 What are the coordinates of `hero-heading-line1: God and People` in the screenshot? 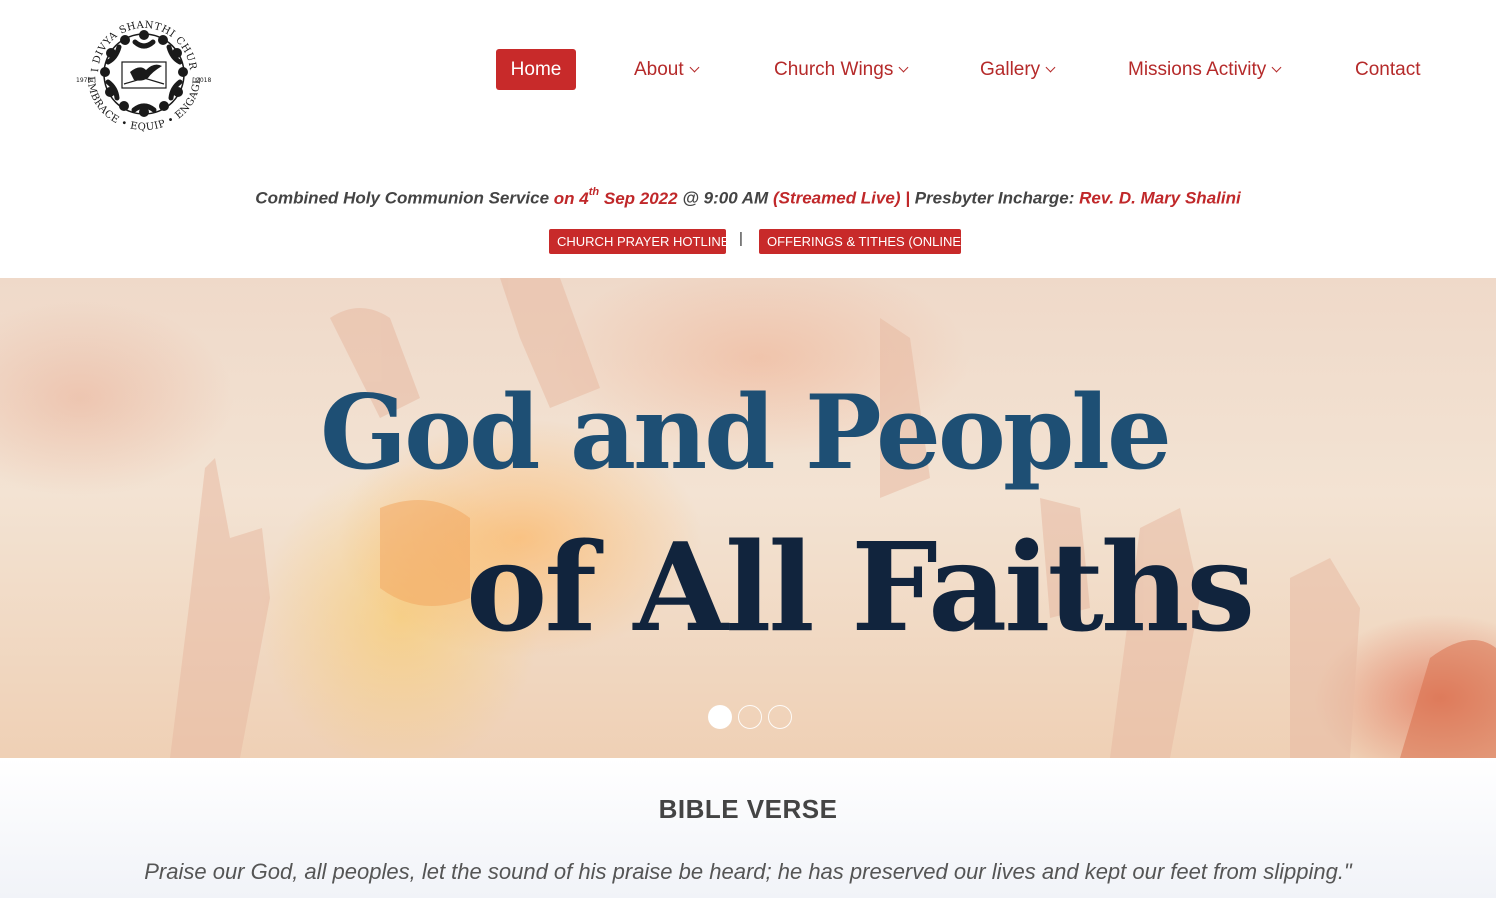 It's located at (746, 433).